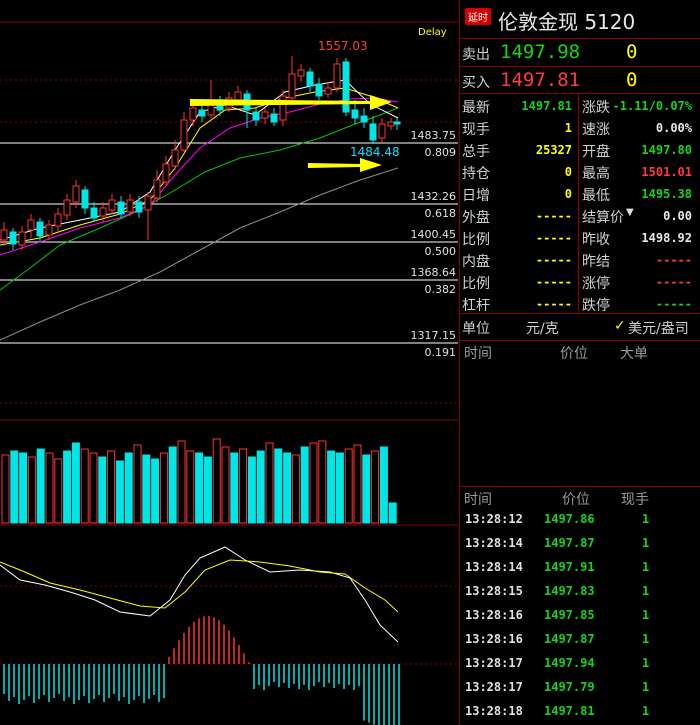 The image size is (700, 725). What do you see at coordinates (494, 687) in the screenshot?
I see `tick-time: 13:28:17` at bounding box center [494, 687].